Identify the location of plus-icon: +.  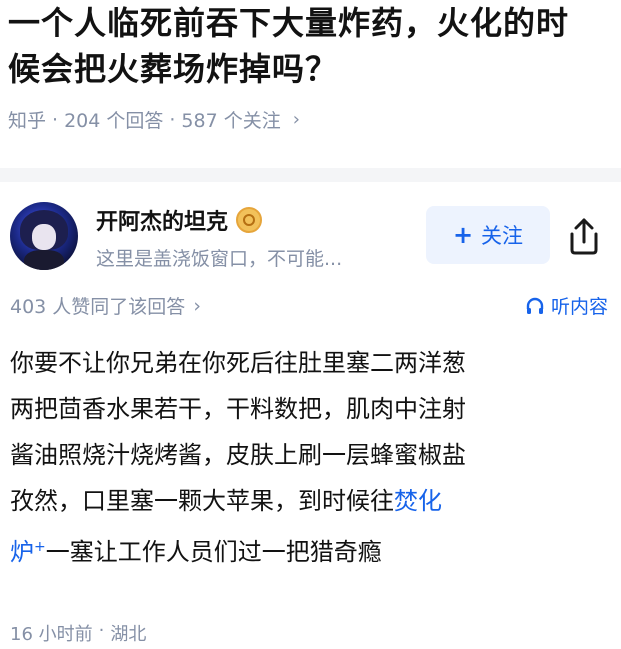
(463, 235).